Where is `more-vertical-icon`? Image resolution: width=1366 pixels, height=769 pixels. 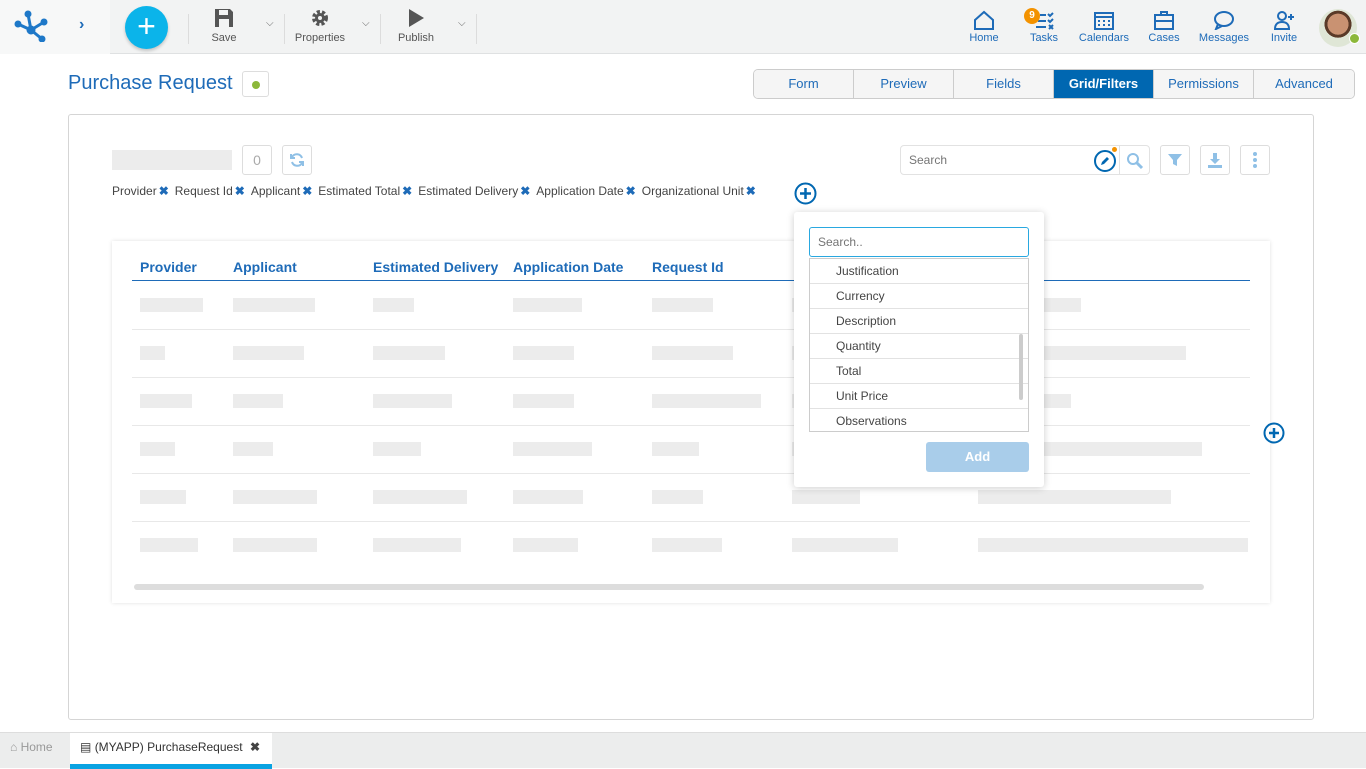 more-vertical-icon is located at coordinates (1255, 160).